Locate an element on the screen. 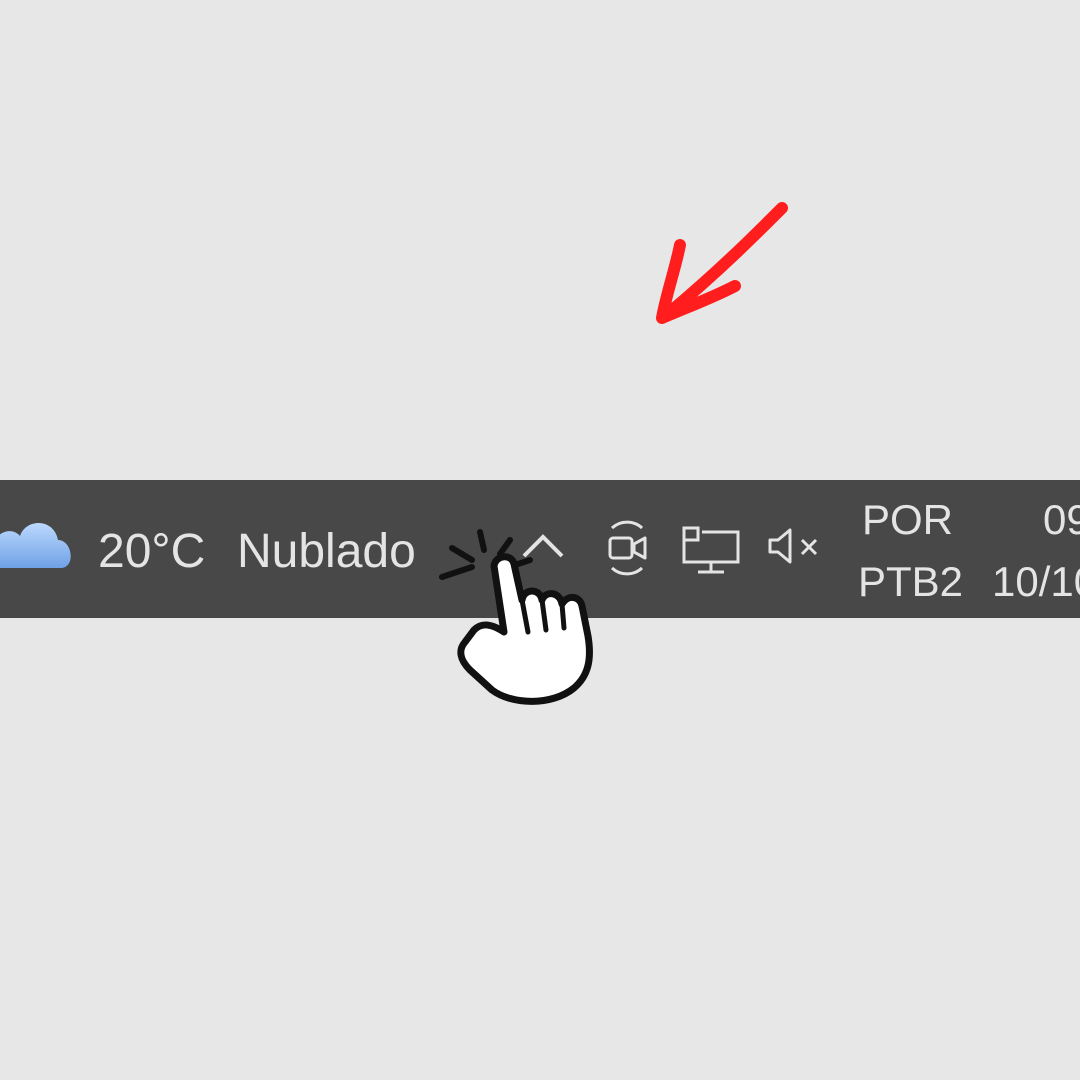  weather-temperature: 20°C is located at coordinates (151, 551).